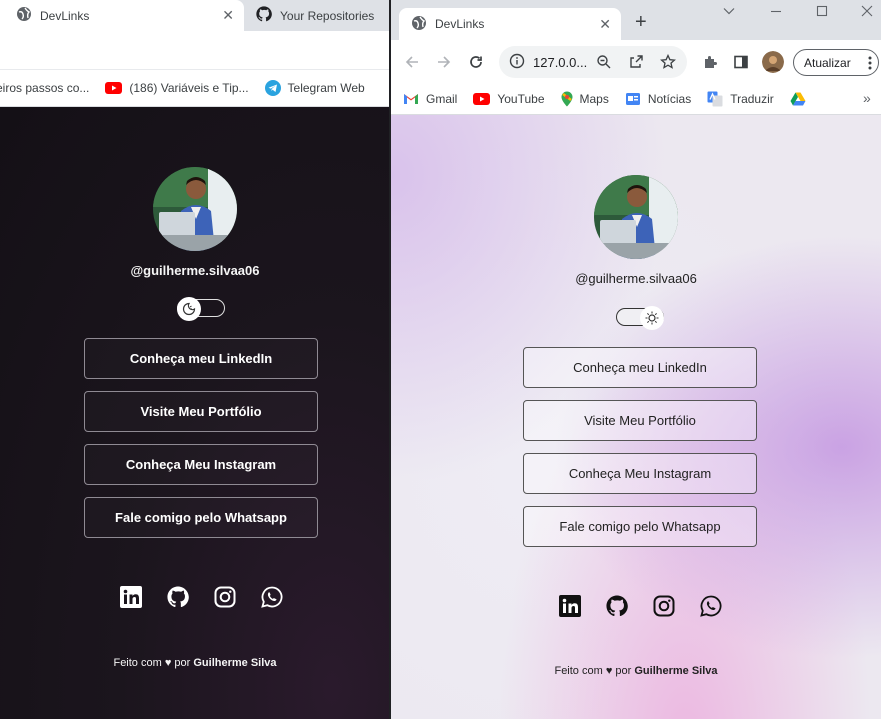 This screenshot has height=719, width=881. I want to click on info-icon, so click(517, 62).